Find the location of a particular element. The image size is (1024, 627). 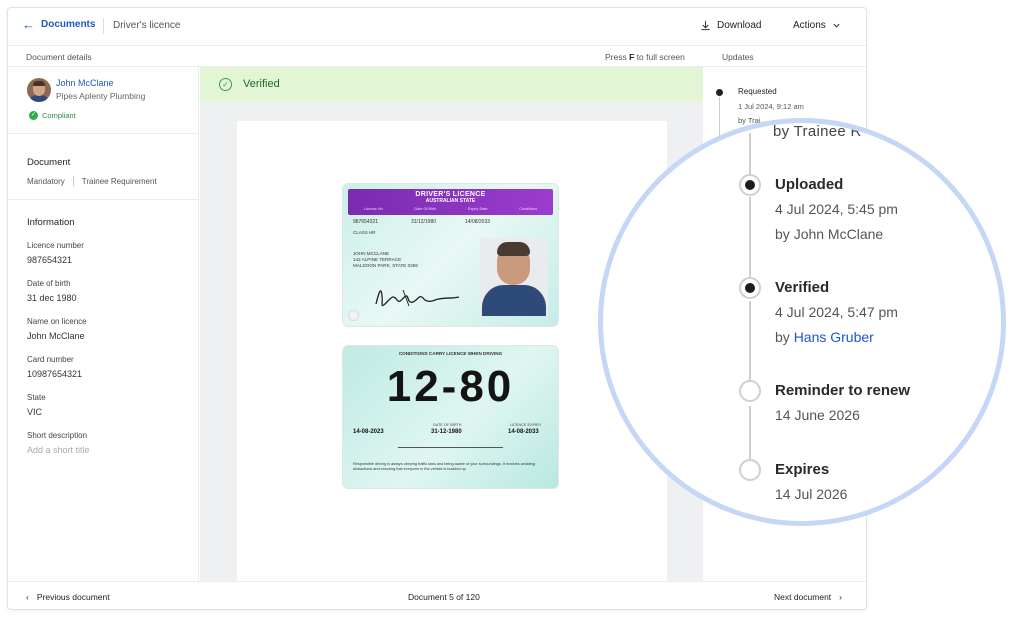

licence-expiry-value: 14/08/2033 is located at coordinates (478, 222).